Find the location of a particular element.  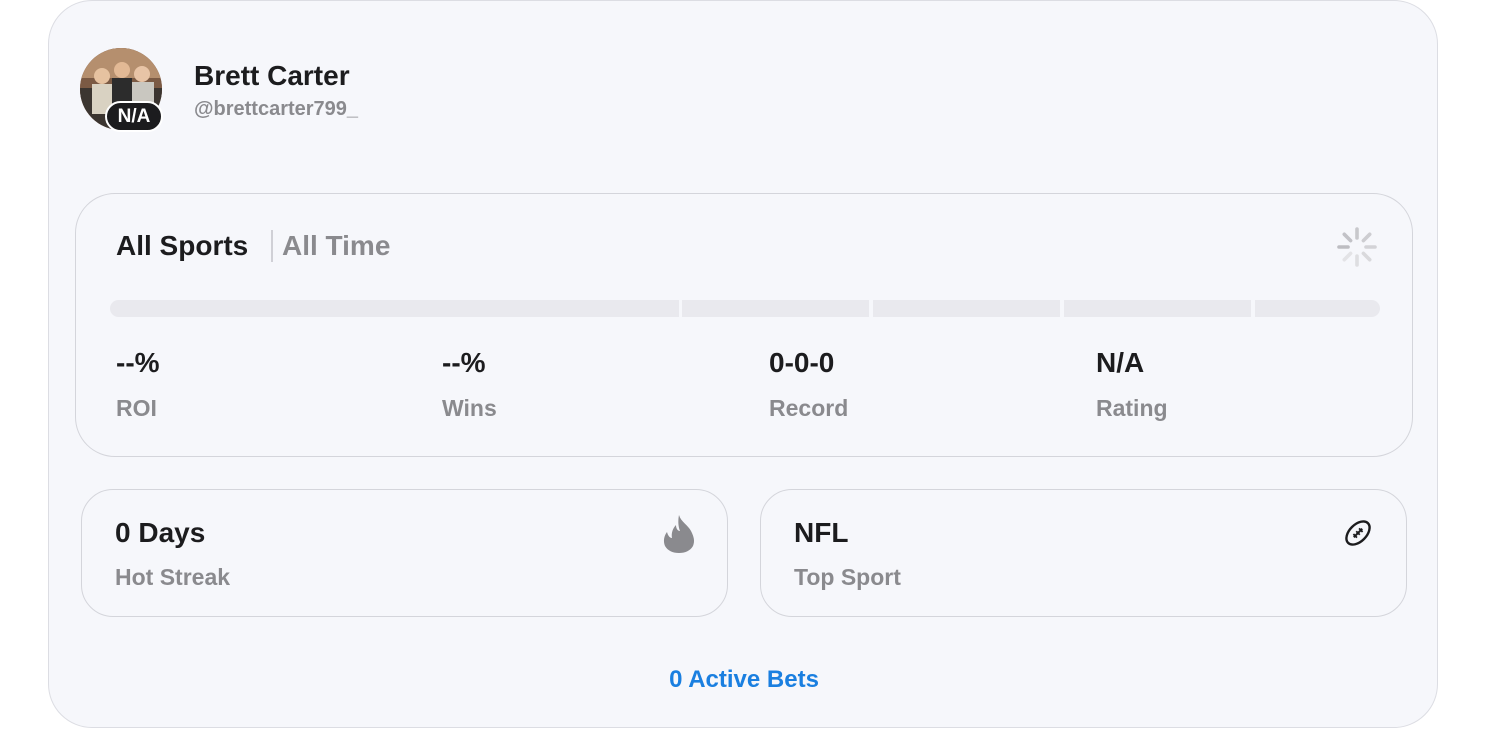

top-sport-label: Top Sport is located at coordinates (847, 577).